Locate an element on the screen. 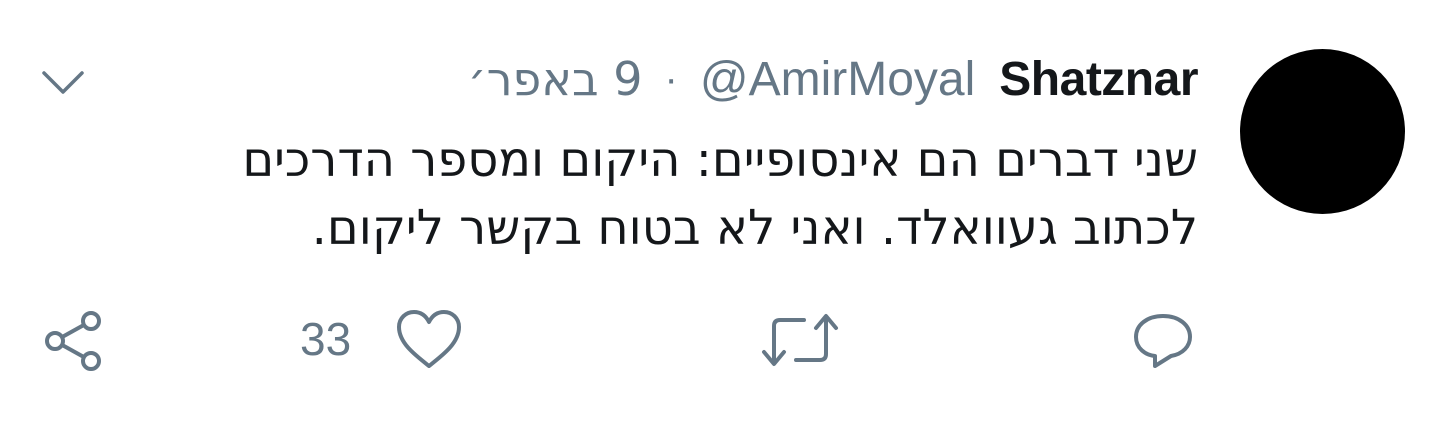  share-icon is located at coordinates (73, 341).